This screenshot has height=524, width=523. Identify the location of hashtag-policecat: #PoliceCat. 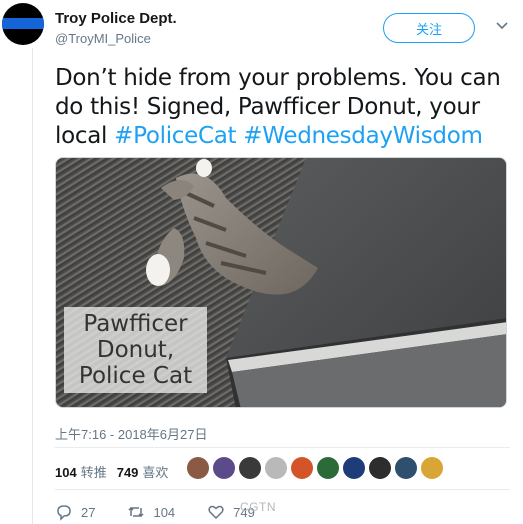
(175, 136).